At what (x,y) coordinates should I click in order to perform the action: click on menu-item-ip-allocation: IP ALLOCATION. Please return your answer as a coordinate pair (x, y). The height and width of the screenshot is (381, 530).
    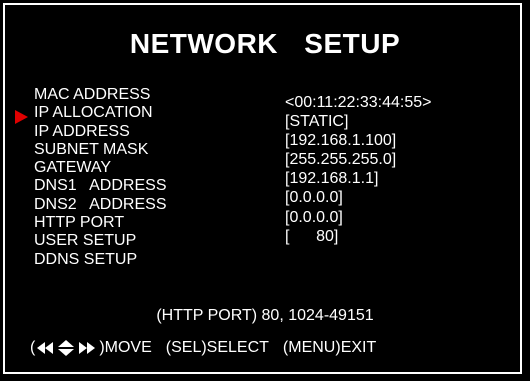
    Looking at the image, I should click on (100, 113).